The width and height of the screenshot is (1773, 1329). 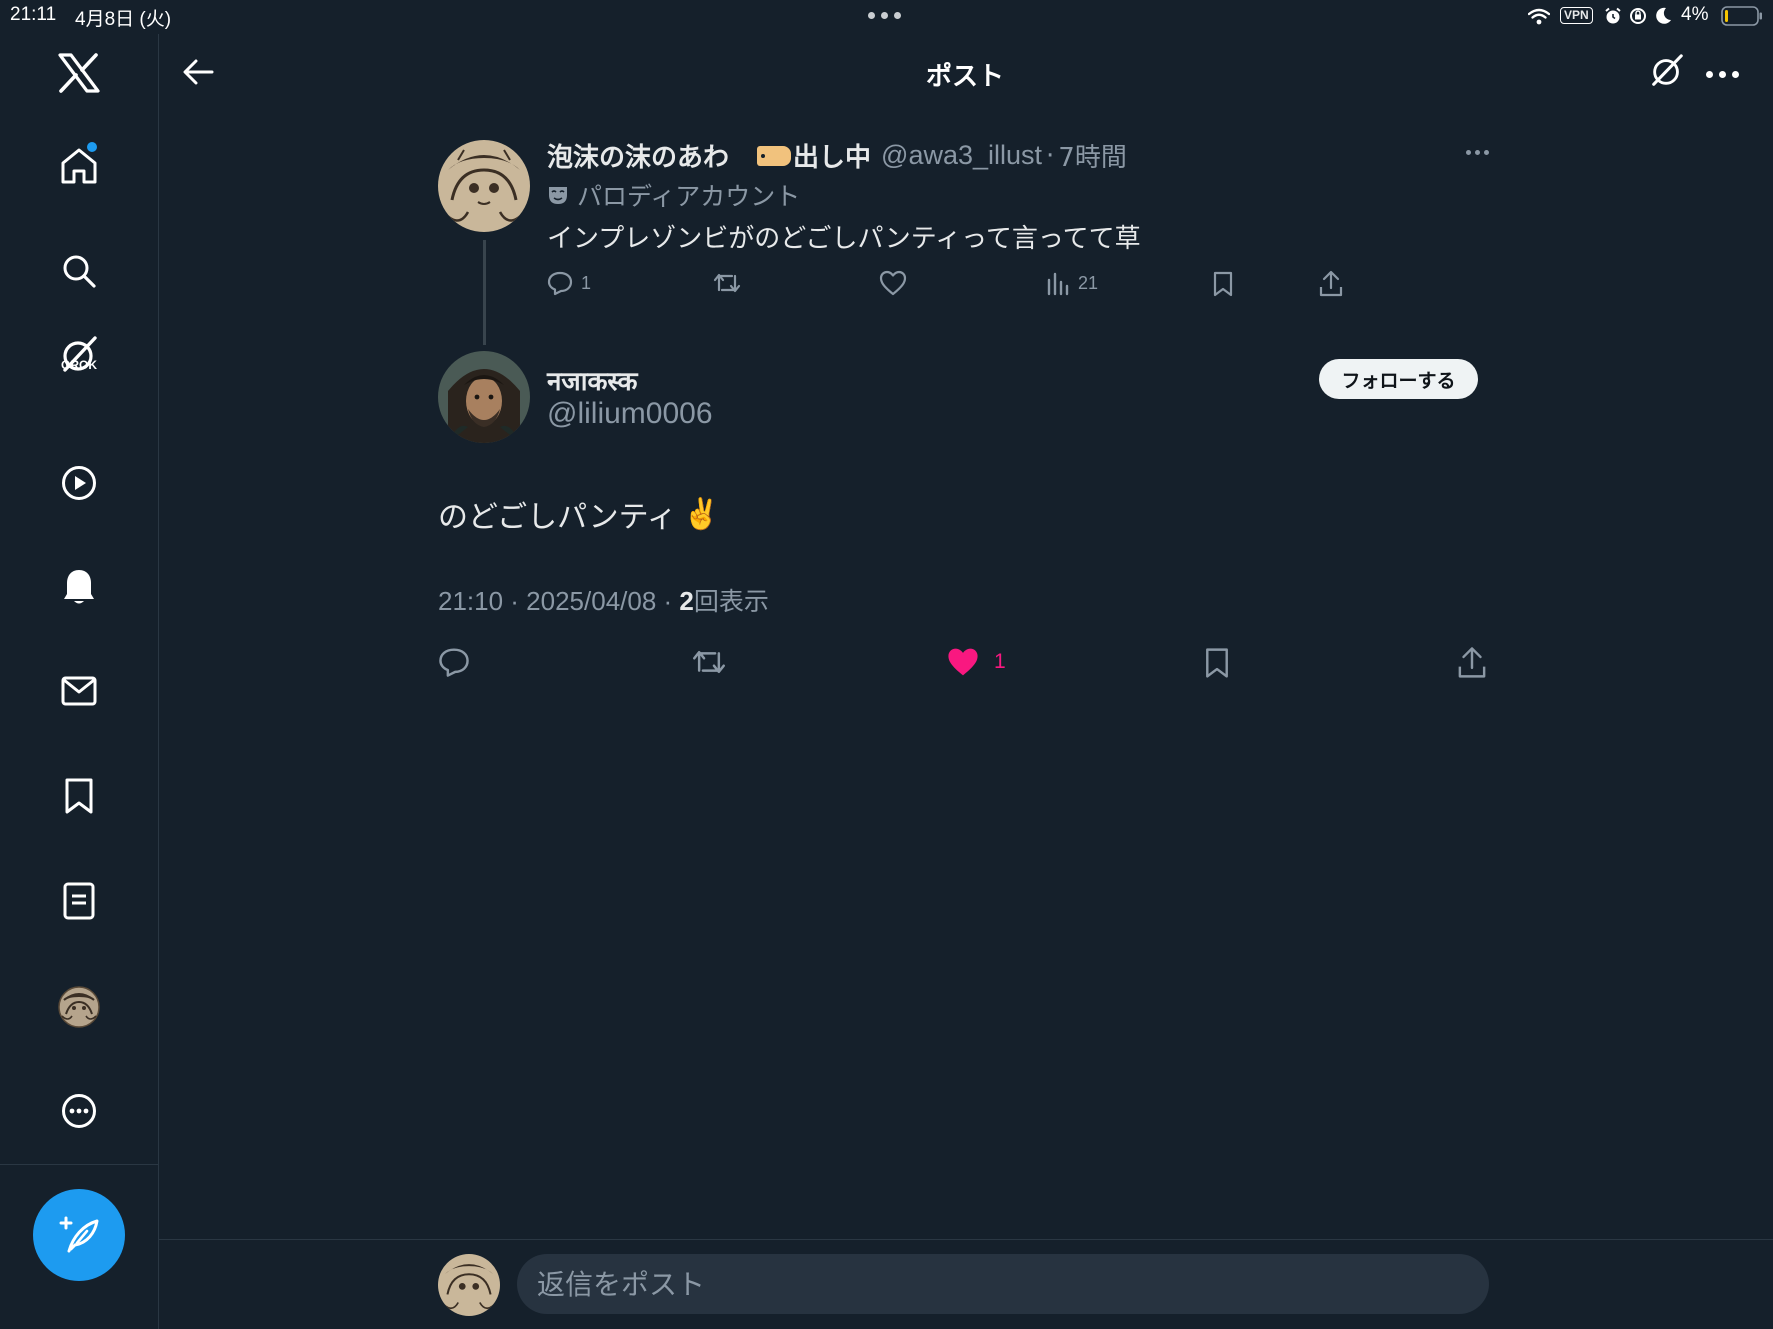 I want to click on lists-icon, so click(x=79, y=901).